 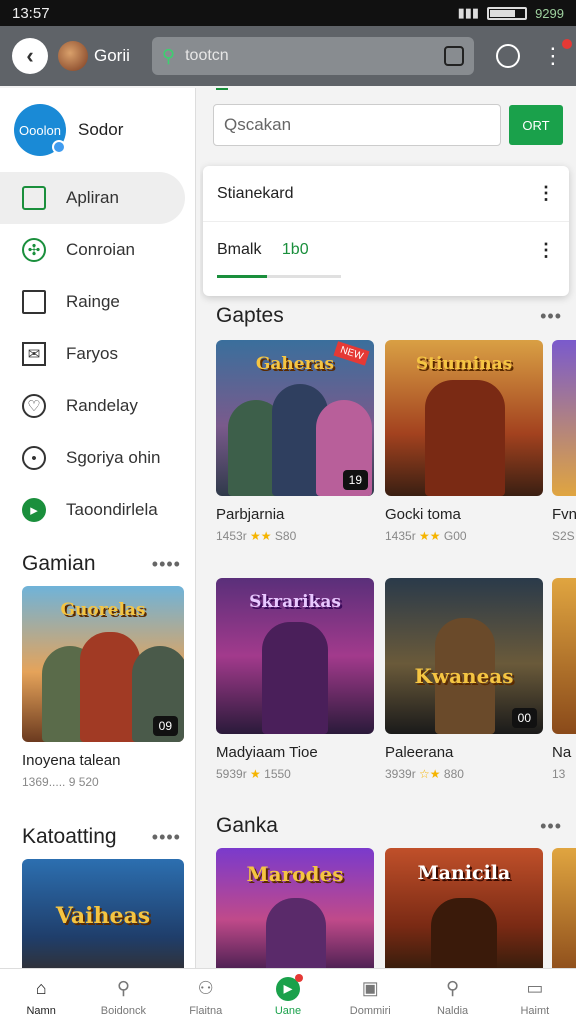 I want to click on app-name: Gorii, so click(x=112, y=55).